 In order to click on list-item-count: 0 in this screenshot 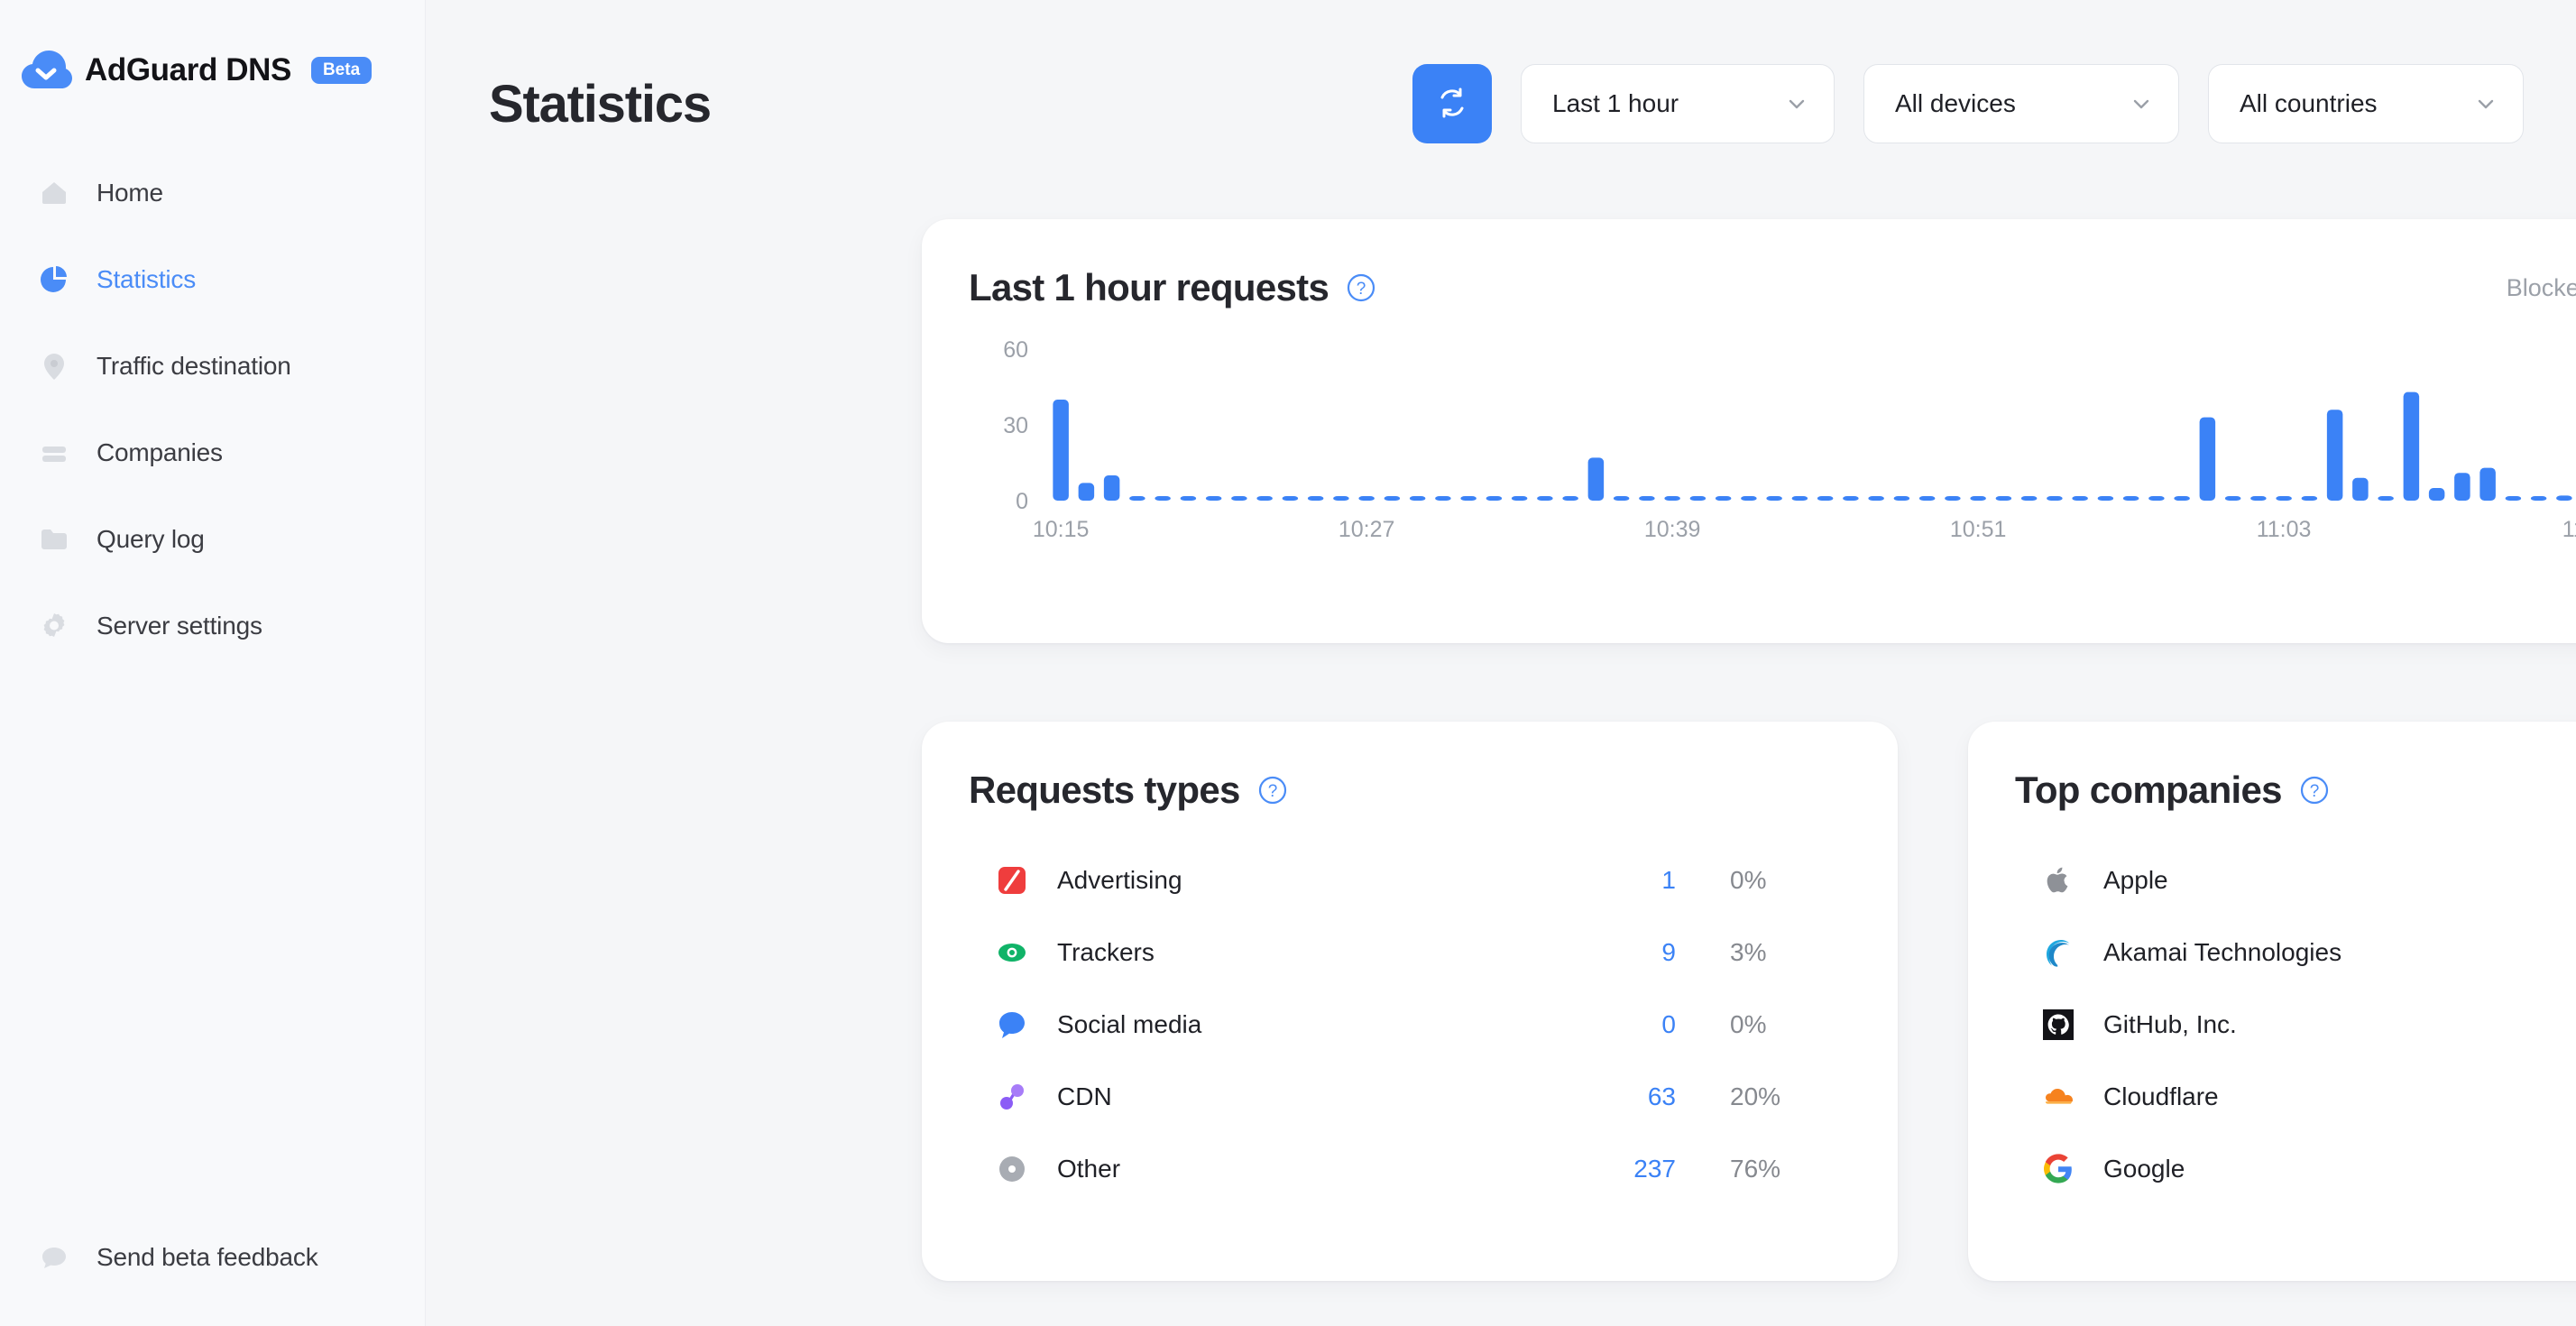, I will do `click(1622, 1024)`.